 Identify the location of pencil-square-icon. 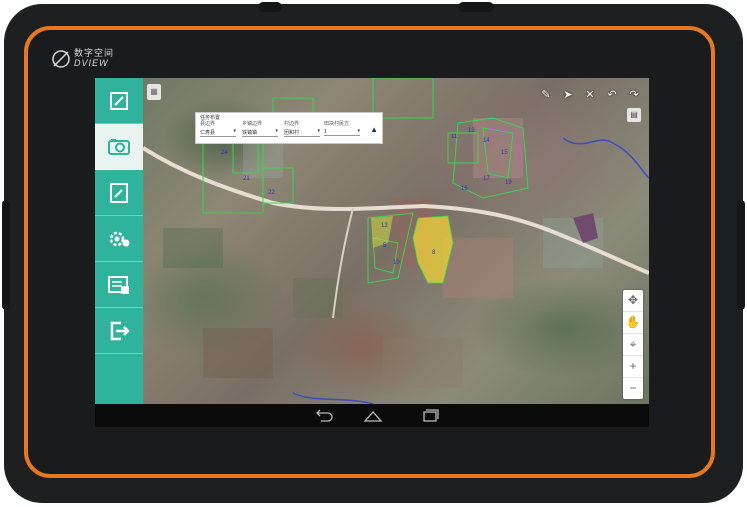
(119, 100).